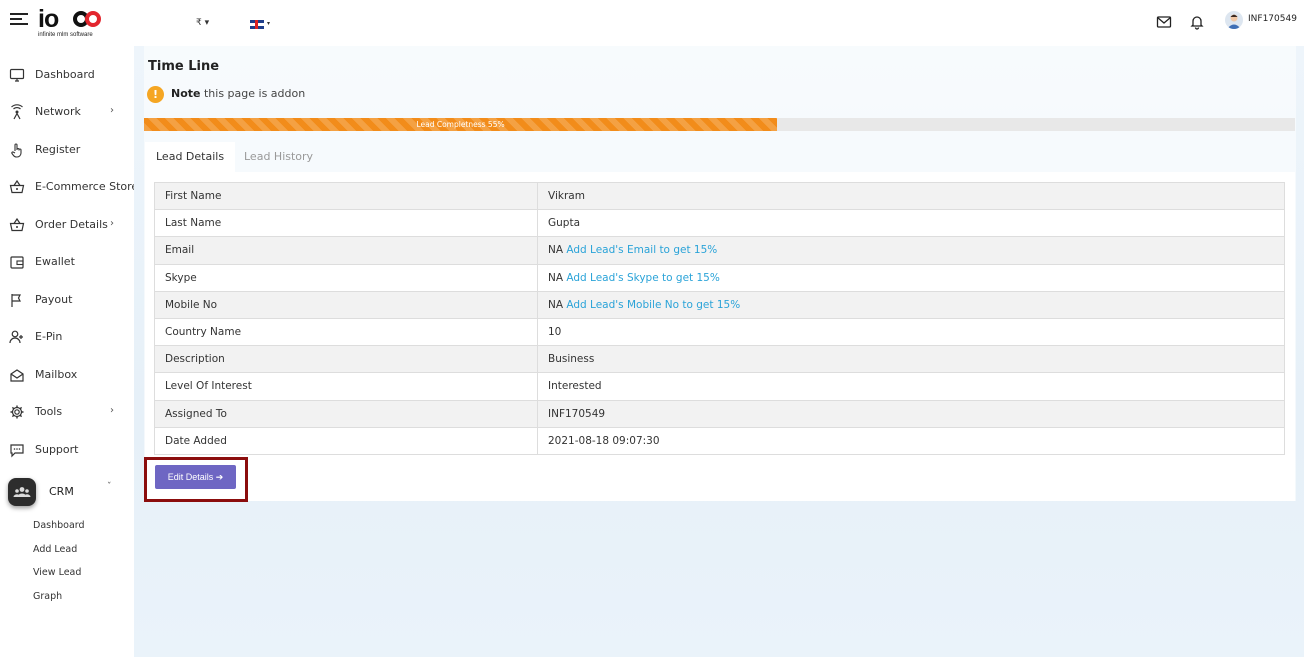 The image size is (1304, 657). I want to click on sidebar-item-label: E-Pin, so click(49, 336).